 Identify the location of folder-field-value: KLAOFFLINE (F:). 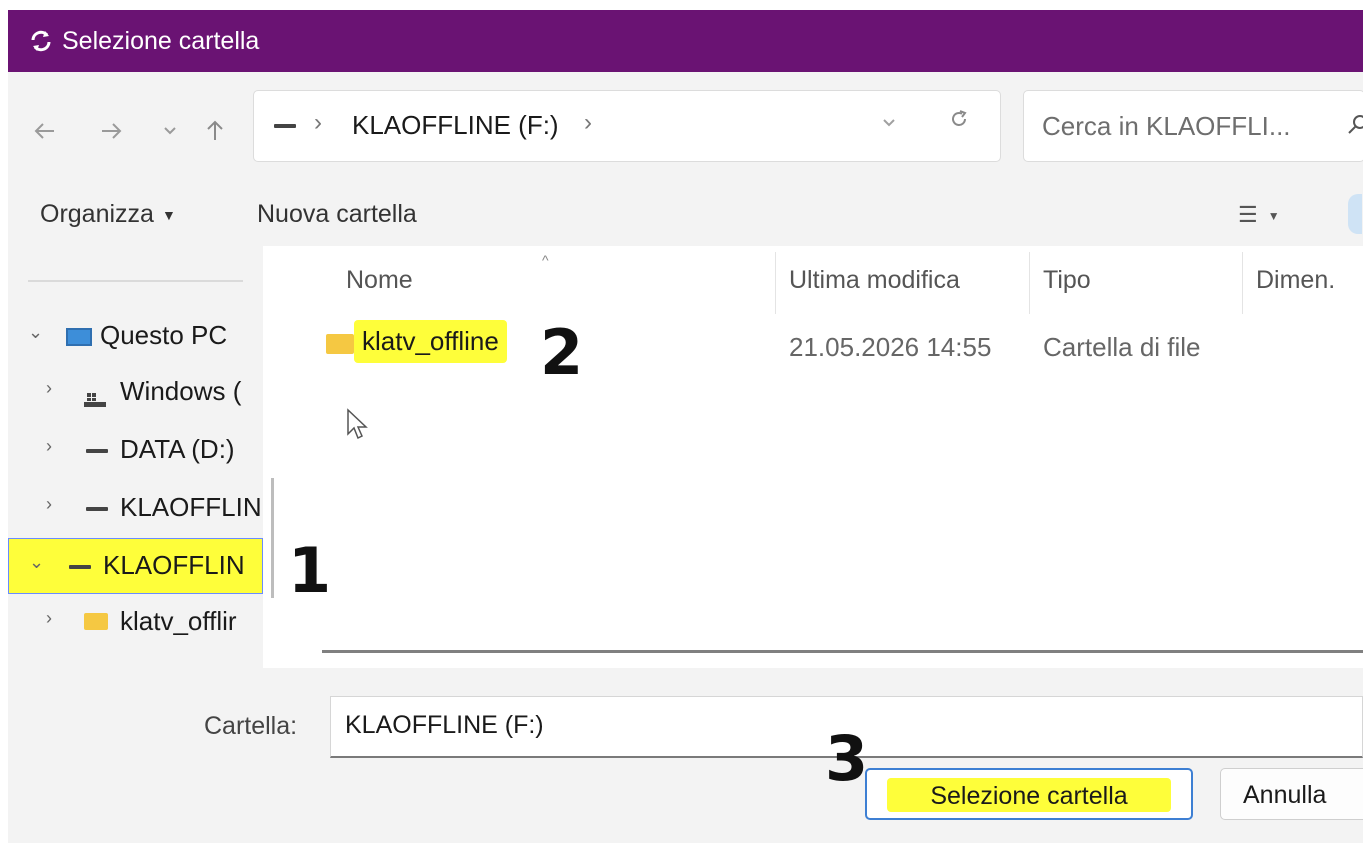
(444, 725).